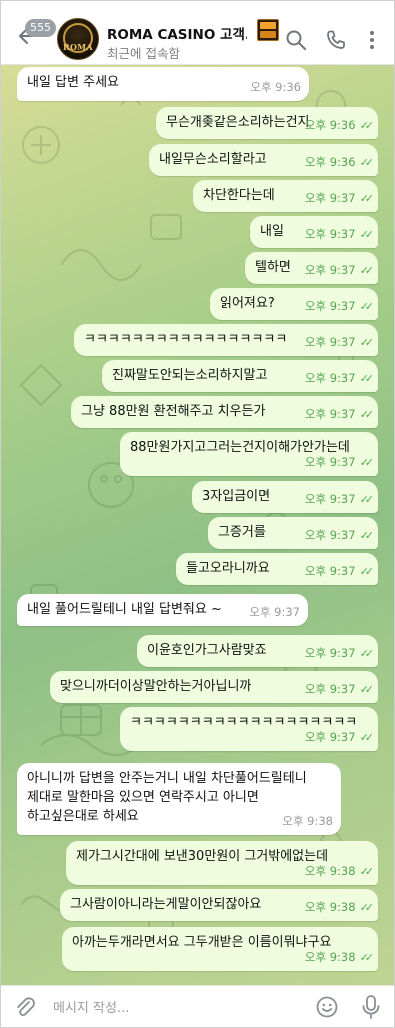 The image size is (395, 1028). I want to click on outgoing-message-bubble: ㅋㅋㅋㅋㅋㅋㅋㅋㅋㅋㅋㅋㅋㅋㅋㅋㅋㅋㅋ 오후 9:37 ✓✓, so click(249, 729).